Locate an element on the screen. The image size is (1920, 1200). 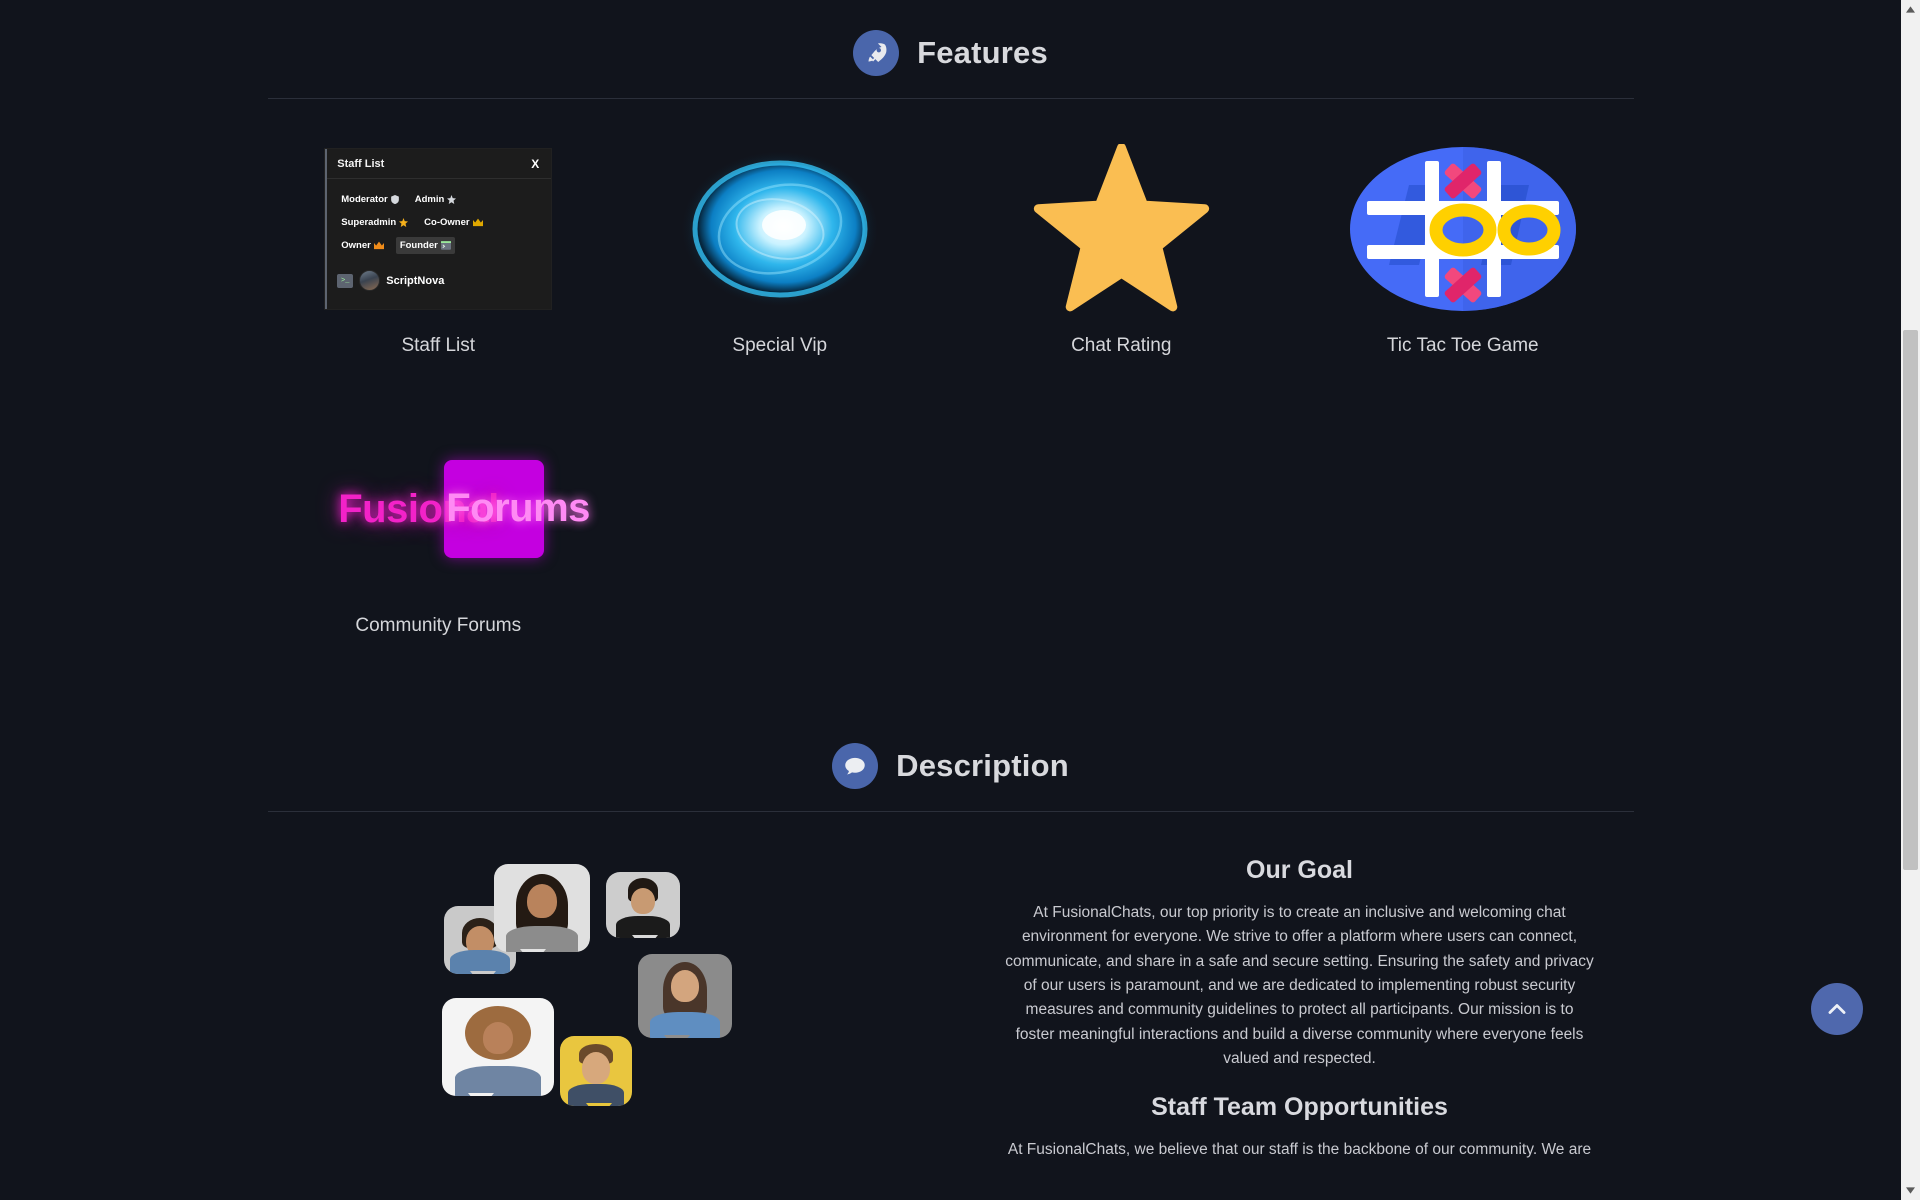
features-title: Features is located at coordinates (982, 52).